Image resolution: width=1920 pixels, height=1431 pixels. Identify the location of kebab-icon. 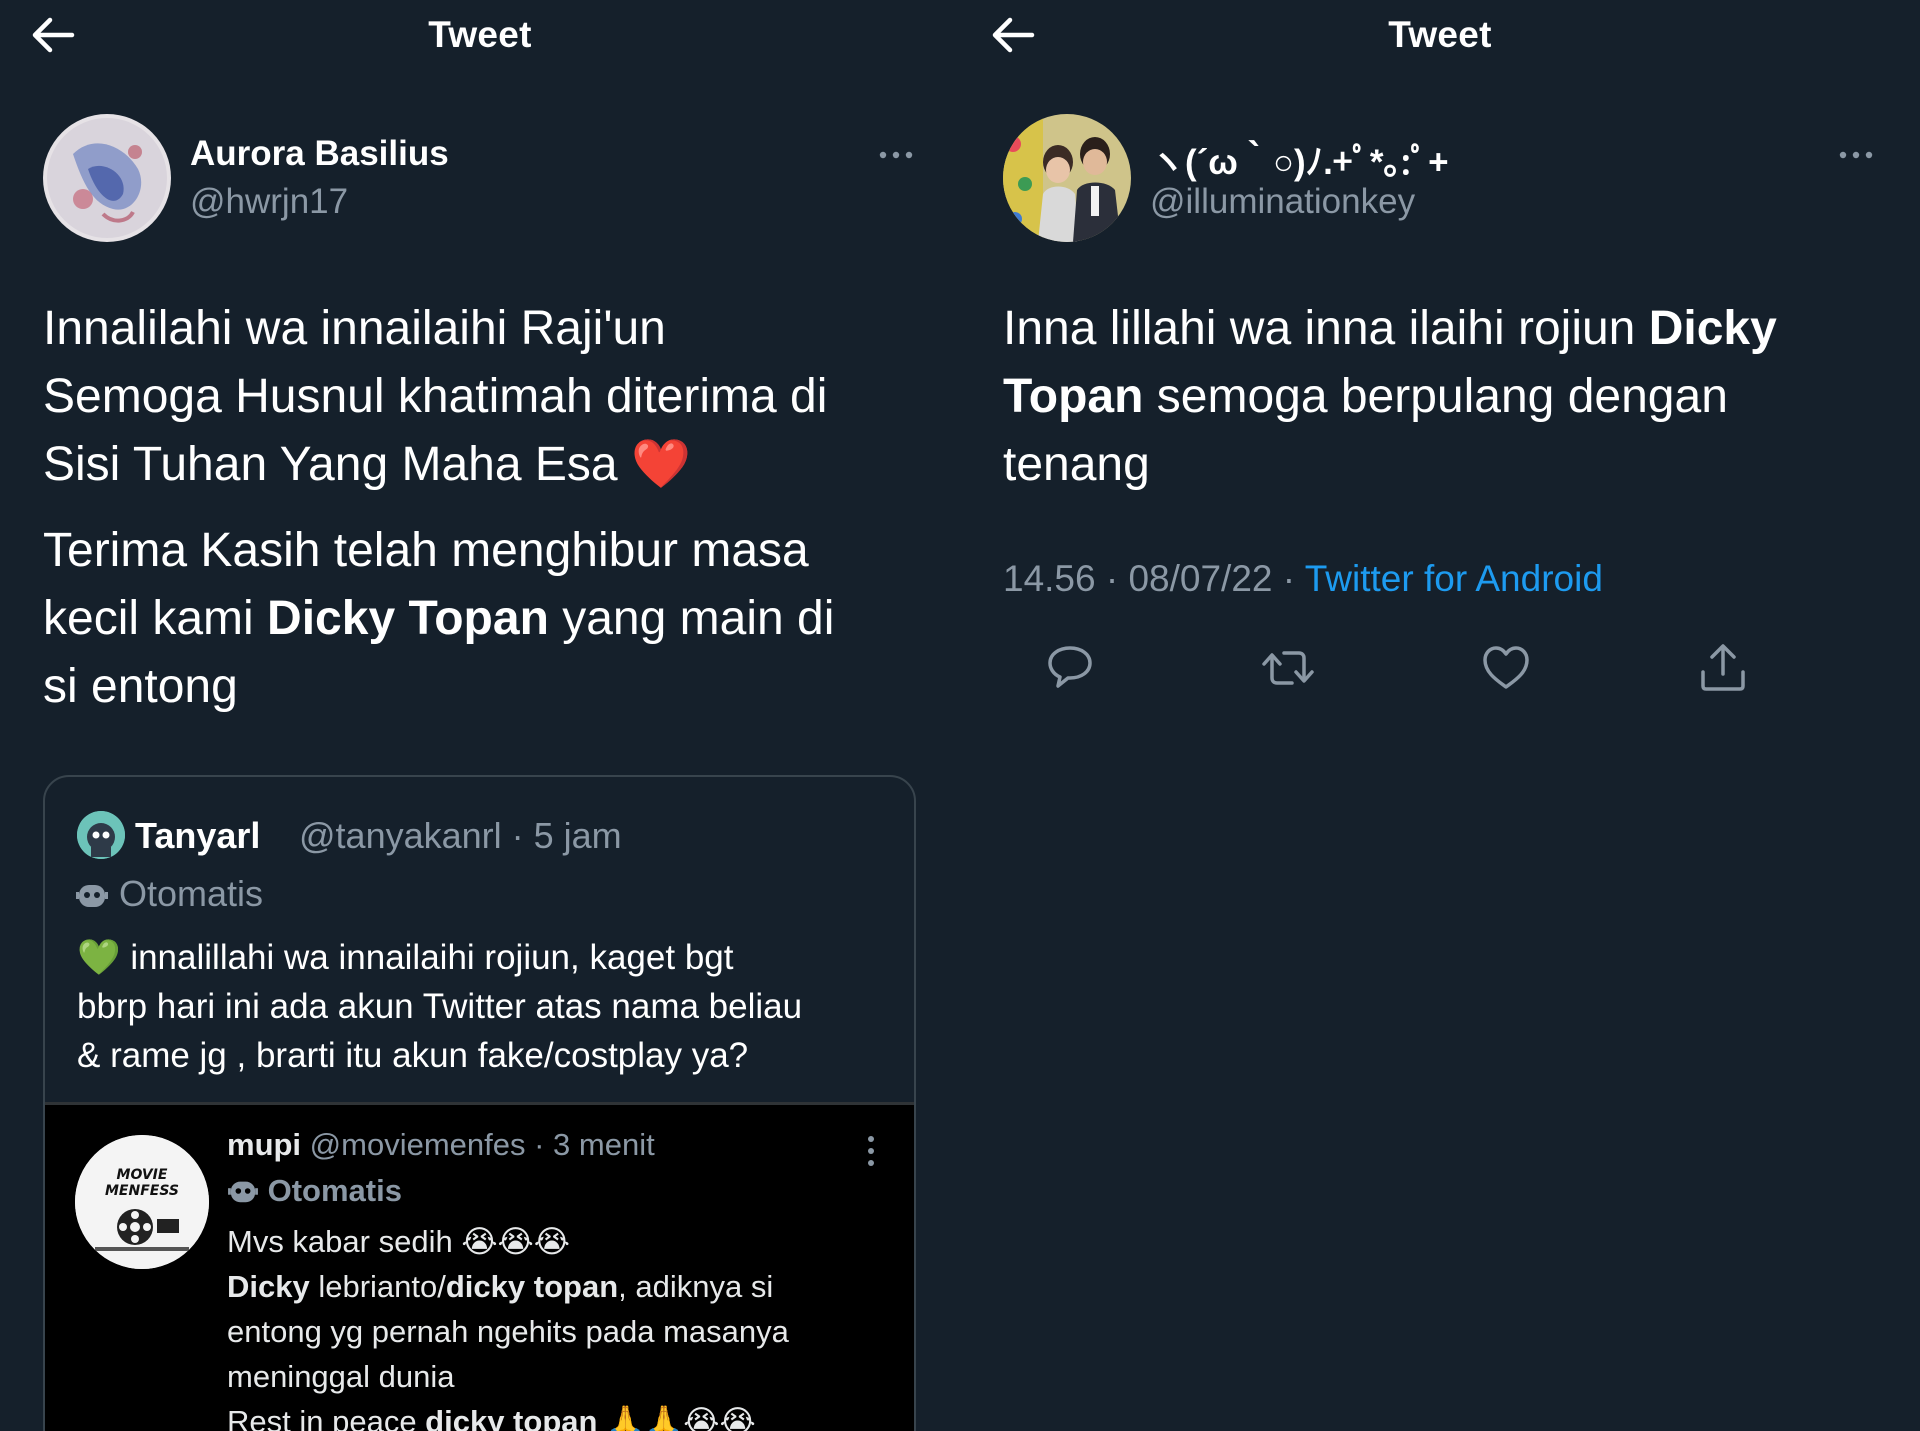
(871, 1151).